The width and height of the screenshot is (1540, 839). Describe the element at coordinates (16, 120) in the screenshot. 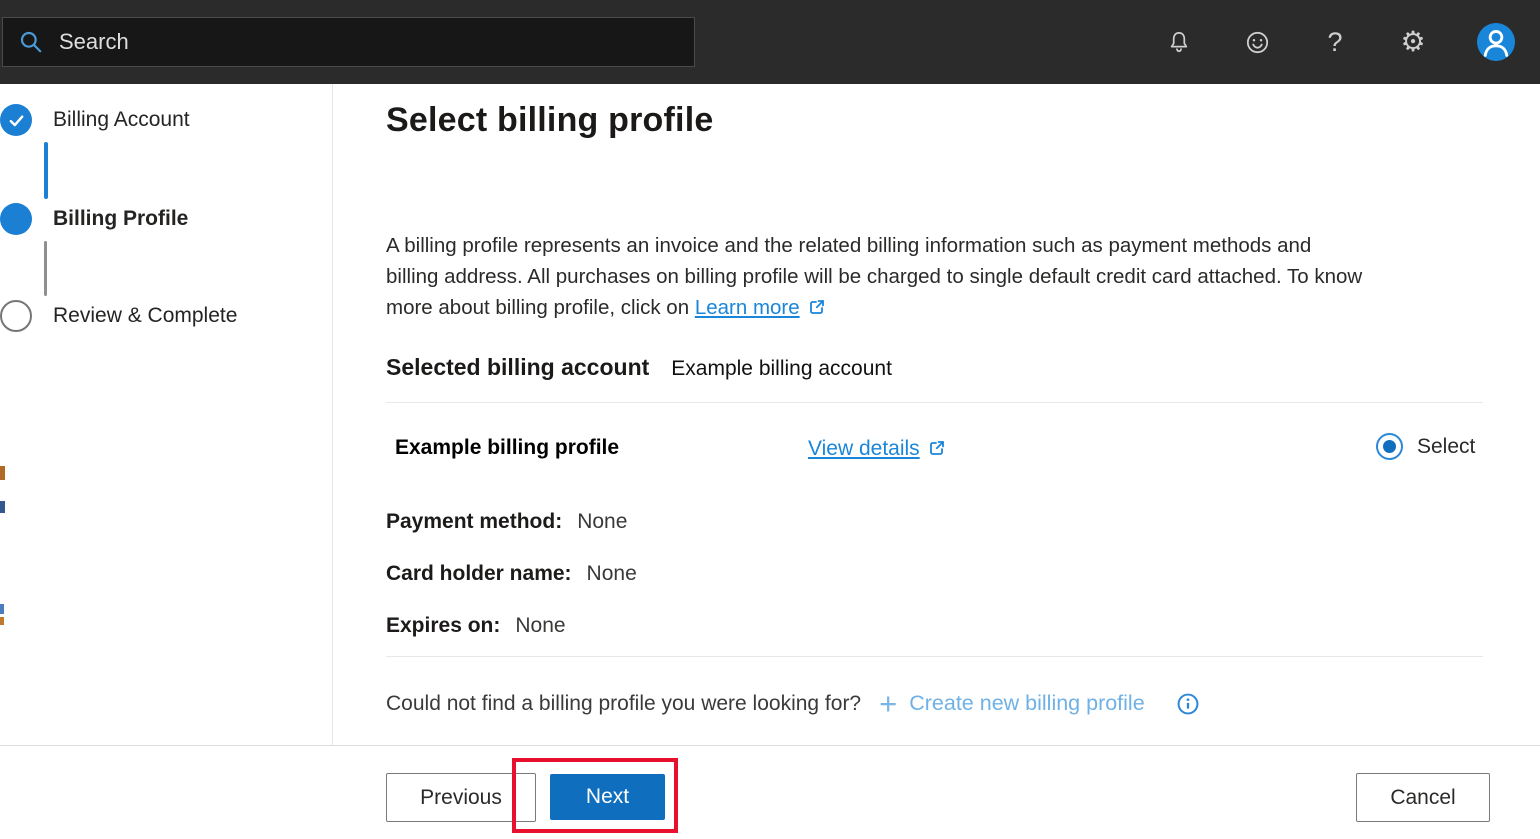

I see `step-completed-check-icon` at that location.